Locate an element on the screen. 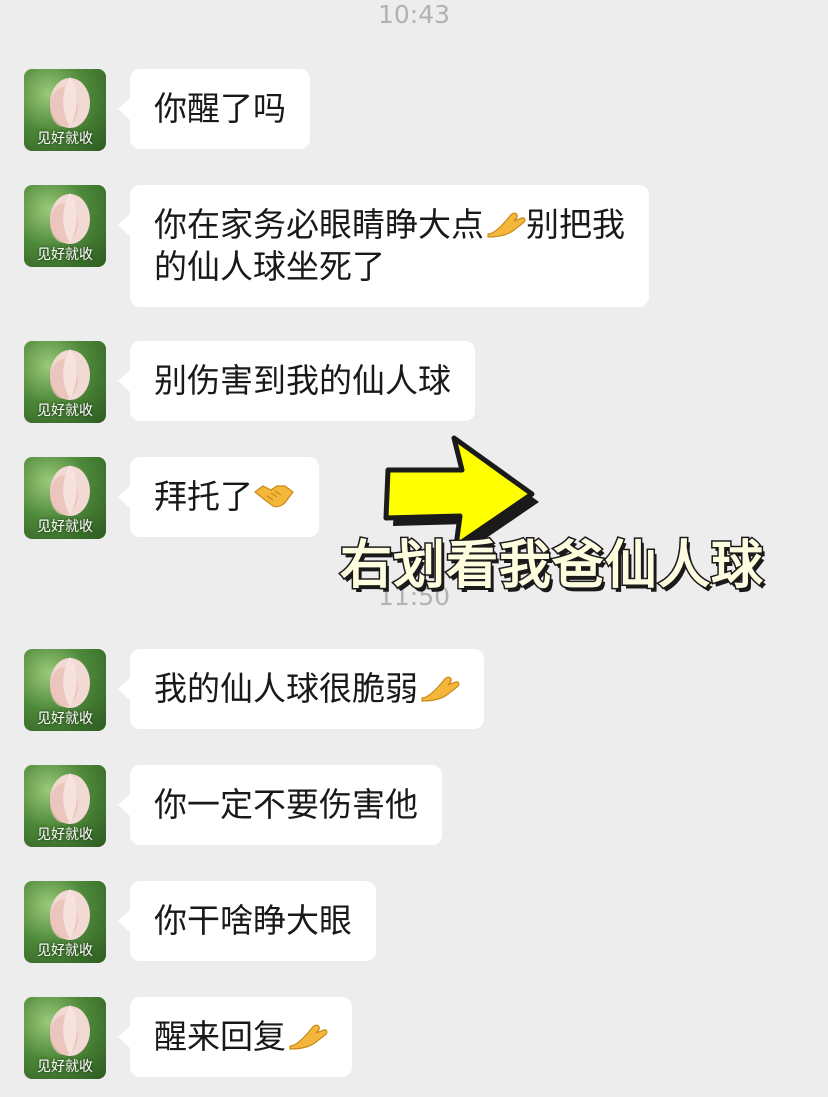 This screenshot has height=1097, width=828. message-text: 的仙人球坐死了 is located at coordinates (269, 266).